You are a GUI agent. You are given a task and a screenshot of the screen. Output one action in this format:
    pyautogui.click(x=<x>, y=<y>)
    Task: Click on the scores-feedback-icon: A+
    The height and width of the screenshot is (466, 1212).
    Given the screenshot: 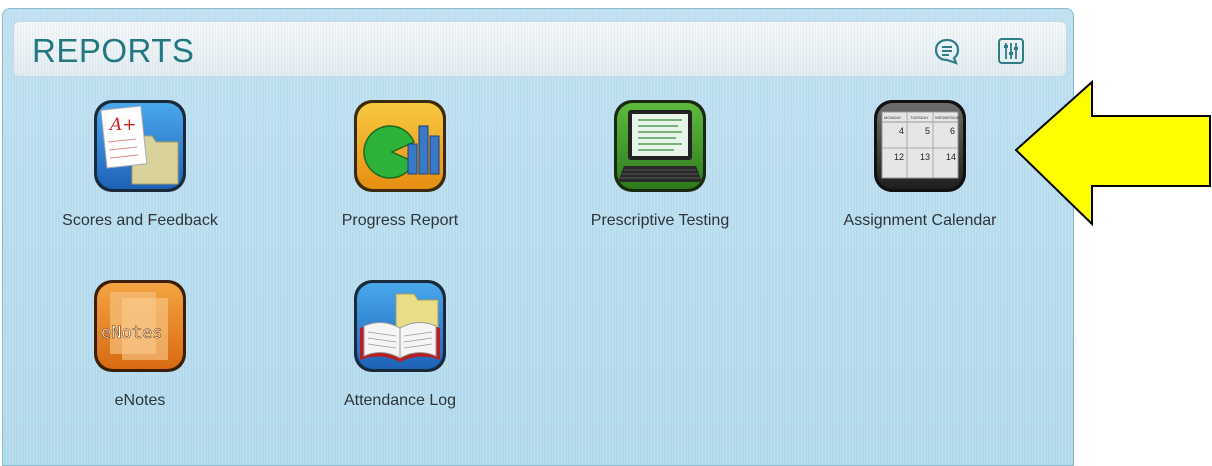 What is the action you would take?
    pyautogui.click(x=140, y=146)
    